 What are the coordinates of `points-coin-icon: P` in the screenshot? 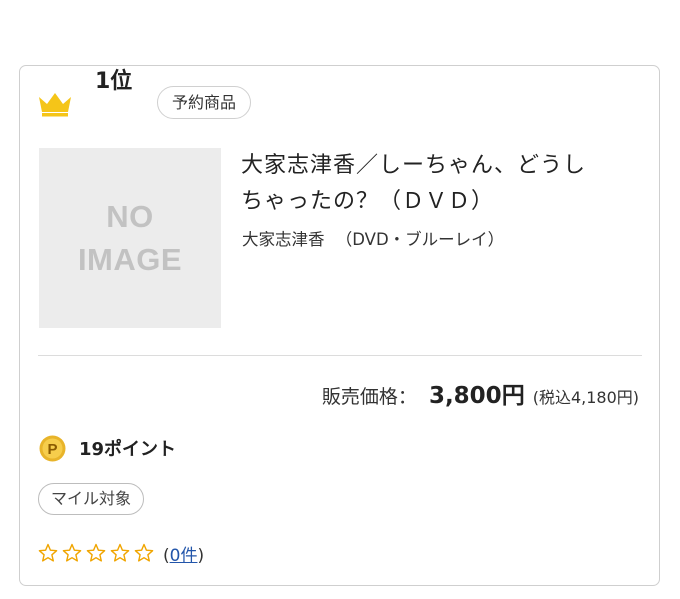 It's located at (52, 448).